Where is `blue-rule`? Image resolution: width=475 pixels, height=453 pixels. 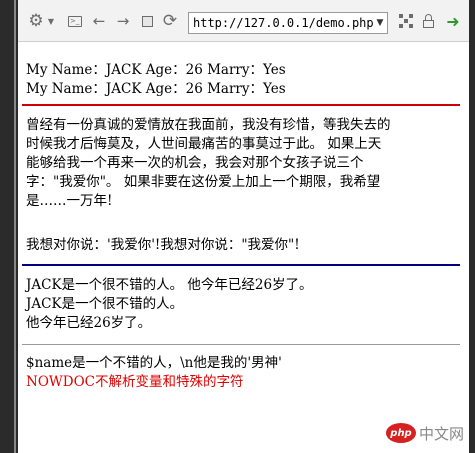 blue-rule is located at coordinates (241, 265).